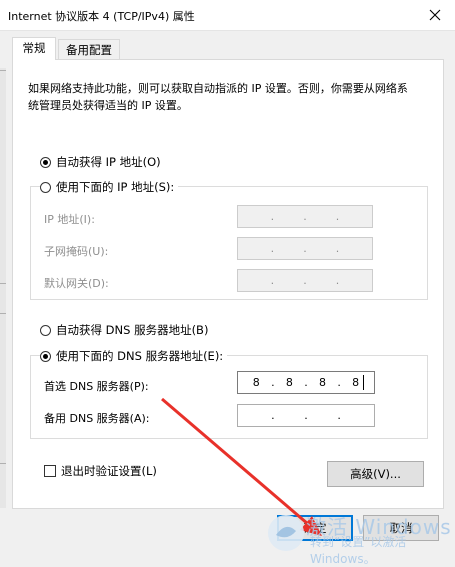 The width and height of the screenshot is (455, 567). I want to click on subnet-mask-field: . . ., so click(305, 248).